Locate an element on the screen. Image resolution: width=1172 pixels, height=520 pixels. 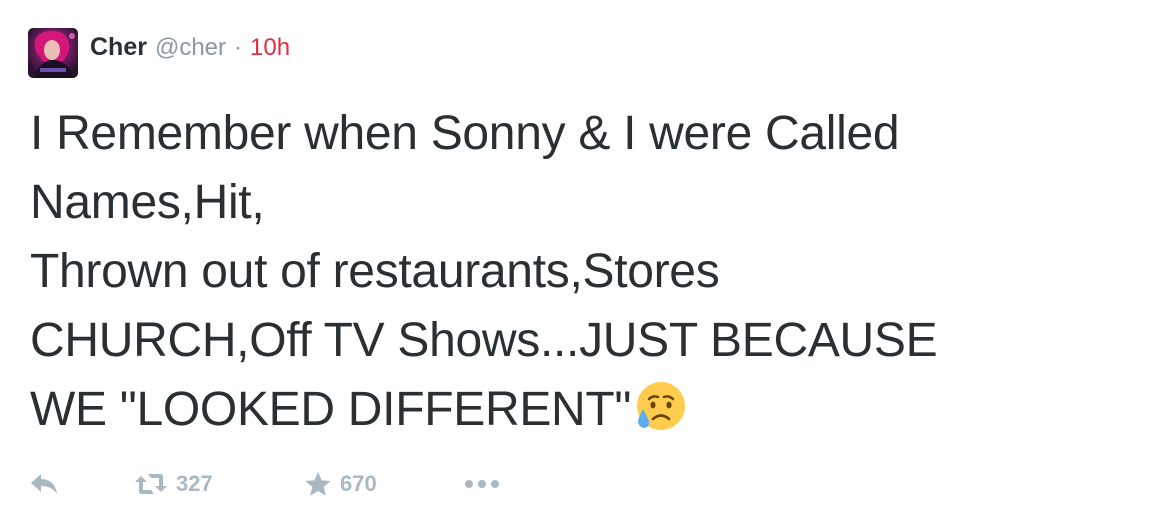
tweet-actions: 327 670 is located at coordinates (265, 484).